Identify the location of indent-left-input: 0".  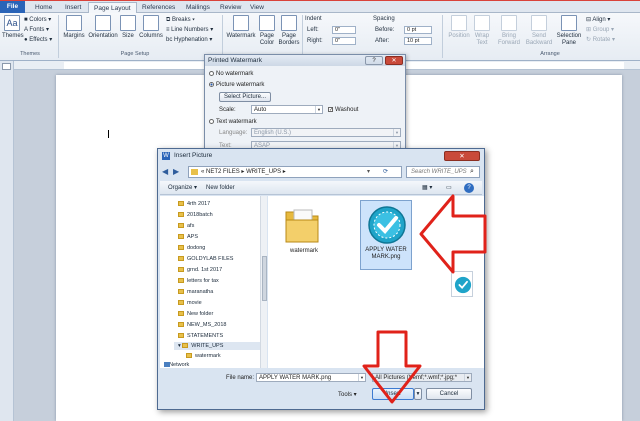
(344, 30).